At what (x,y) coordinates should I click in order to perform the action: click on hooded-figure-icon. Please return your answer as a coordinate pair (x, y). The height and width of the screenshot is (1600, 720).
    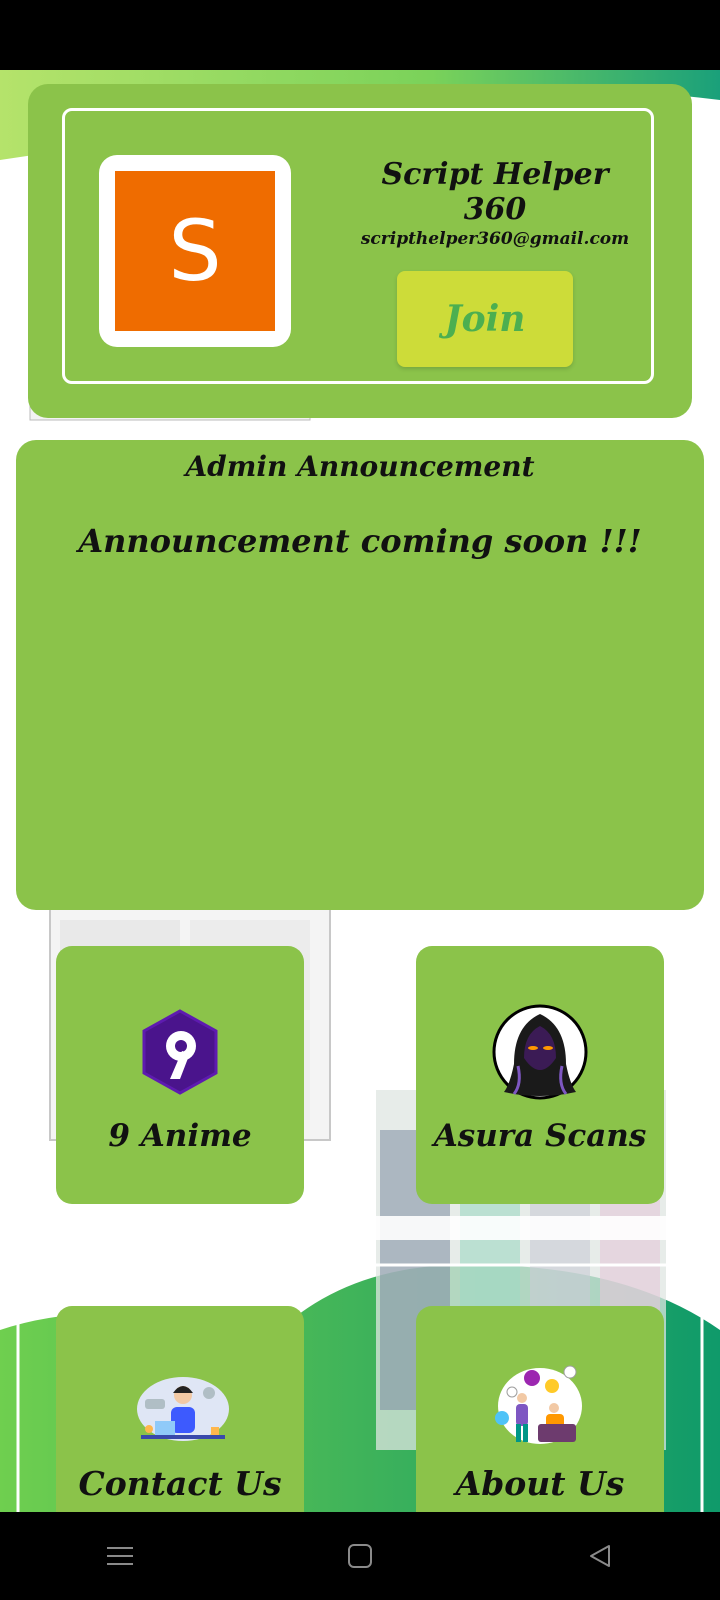
    Looking at the image, I should click on (540, 1052).